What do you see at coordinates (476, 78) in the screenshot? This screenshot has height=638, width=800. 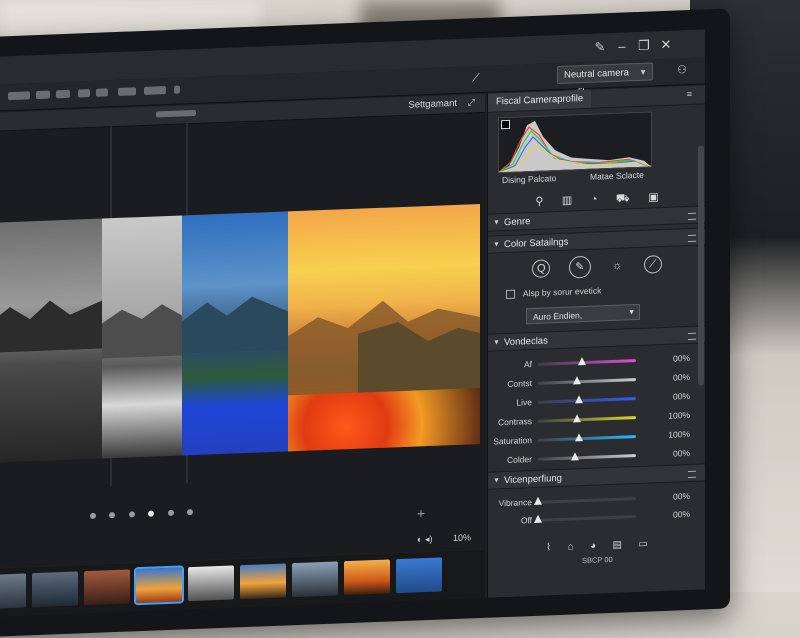 I see `brush-icon: ⟋` at bounding box center [476, 78].